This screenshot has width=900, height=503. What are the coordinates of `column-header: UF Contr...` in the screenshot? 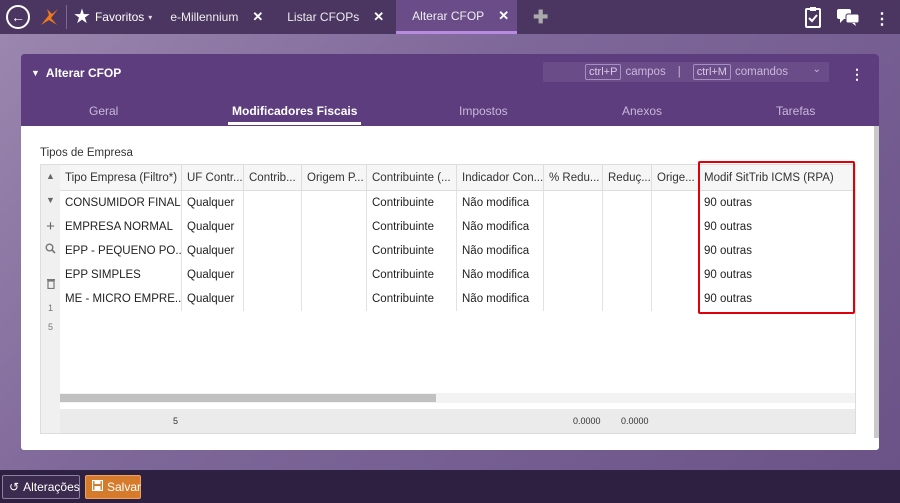 It's located at (213, 178).